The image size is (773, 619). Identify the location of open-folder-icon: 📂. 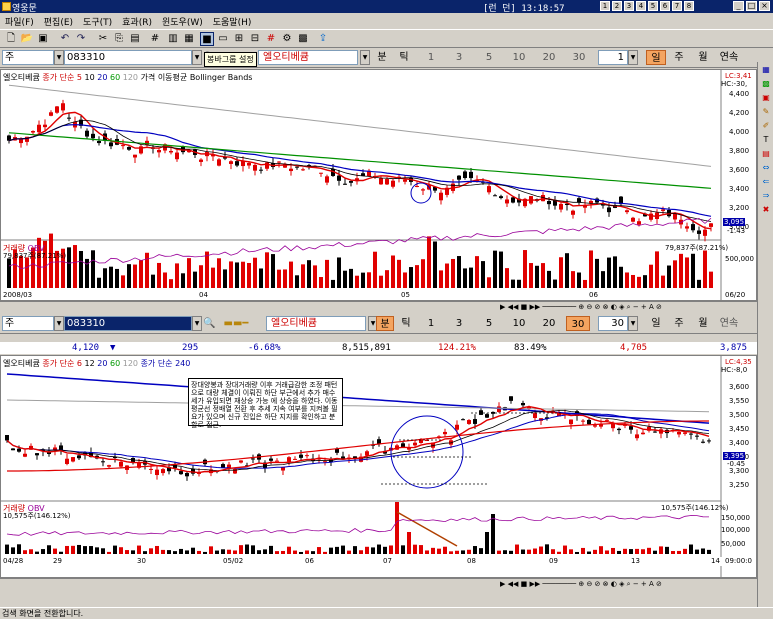
(27, 39).